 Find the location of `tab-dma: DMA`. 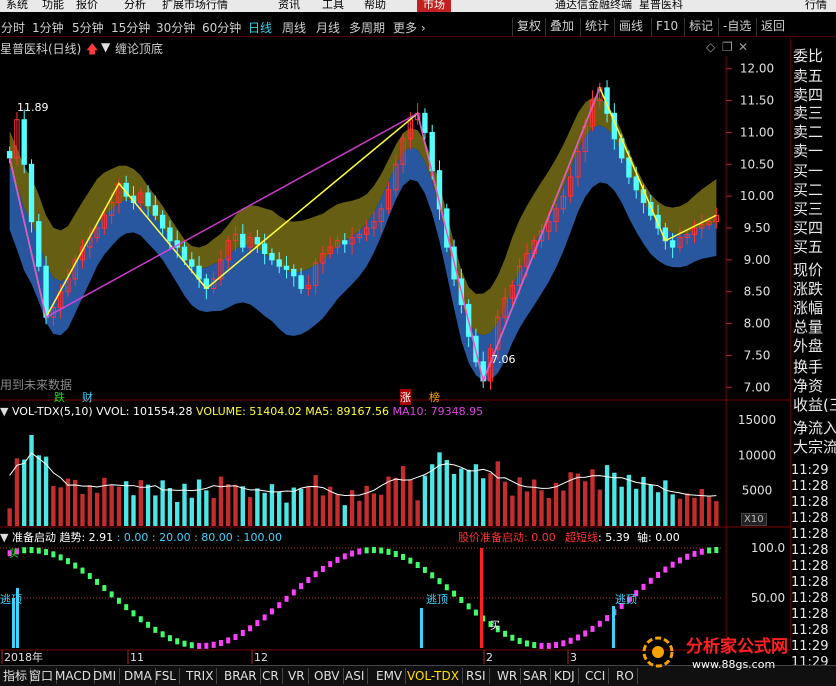

tab-dma: DMA is located at coordinates (138, 676).